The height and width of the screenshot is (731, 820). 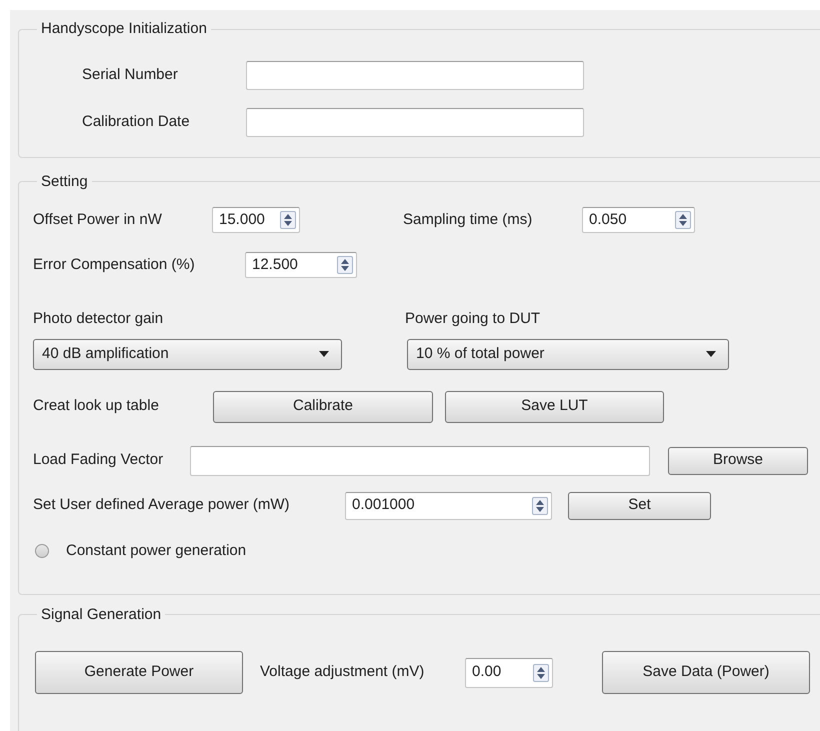 What do you see at coordinates (472, 319) in the screenshot?
I see `field-label: Power going to DUT` at bounding box center [472, 319].